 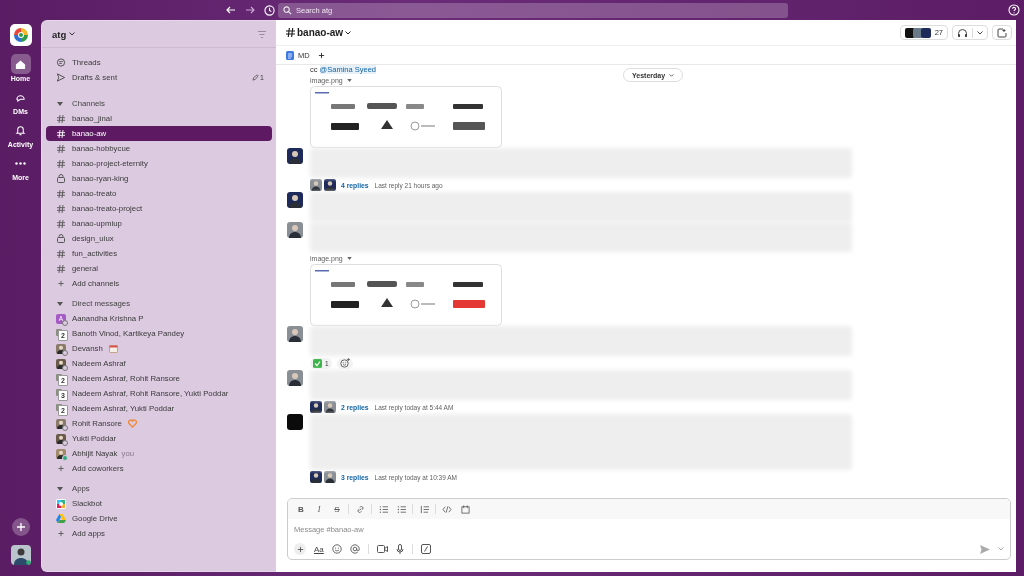 I want to click on bold-button: B, so click(x=301, y=509).